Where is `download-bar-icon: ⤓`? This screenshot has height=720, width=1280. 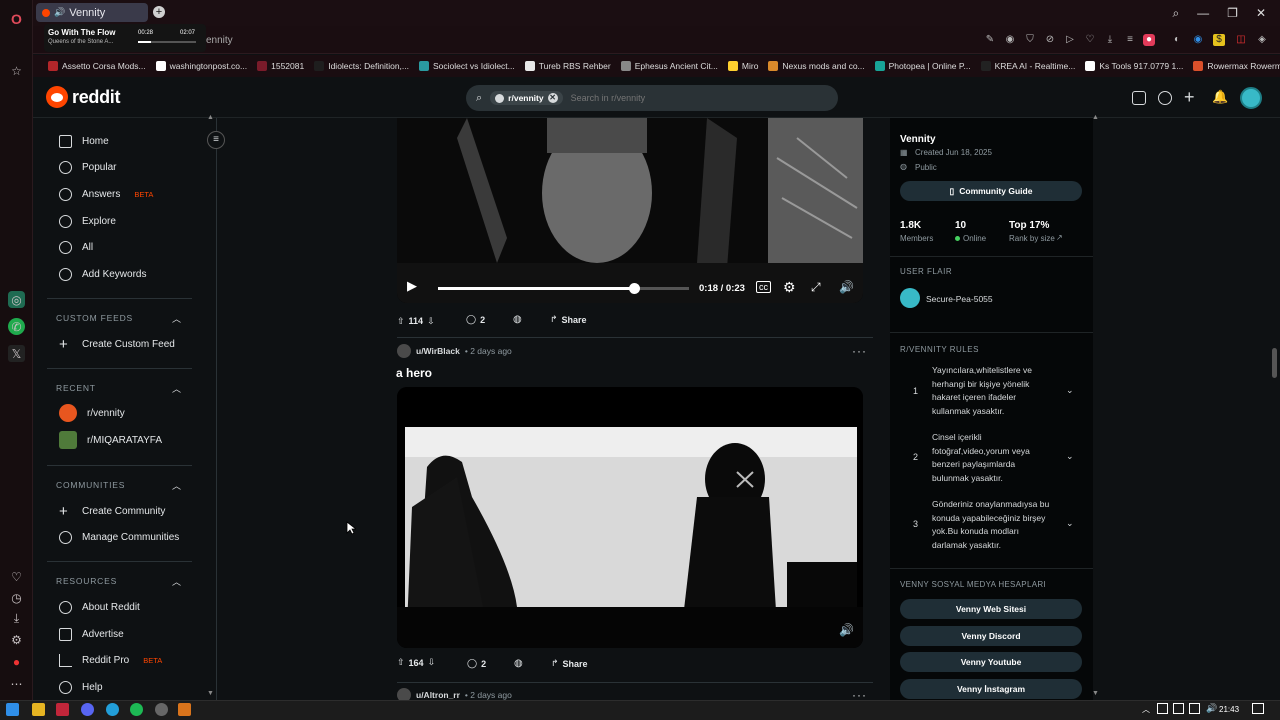
download-bar-icon: ⤓ is located at coordinates (1110, 40).